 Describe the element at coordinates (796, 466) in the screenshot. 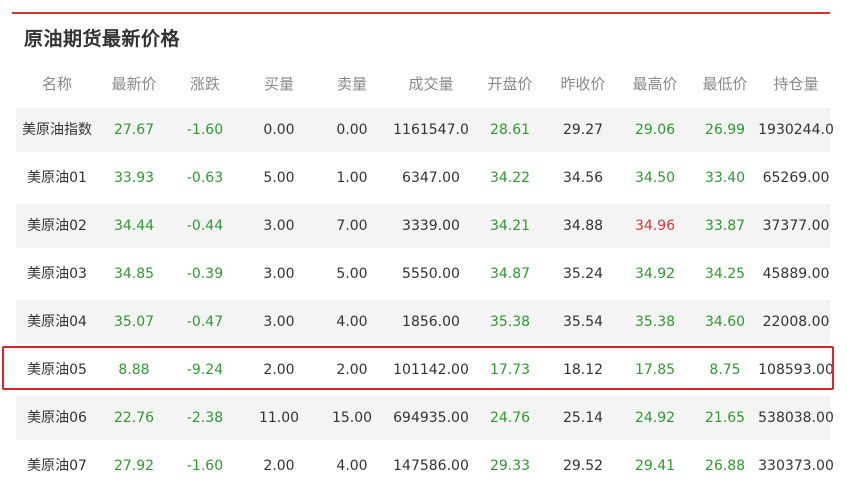

I see `row-open-interest: 330373.00` at that location.